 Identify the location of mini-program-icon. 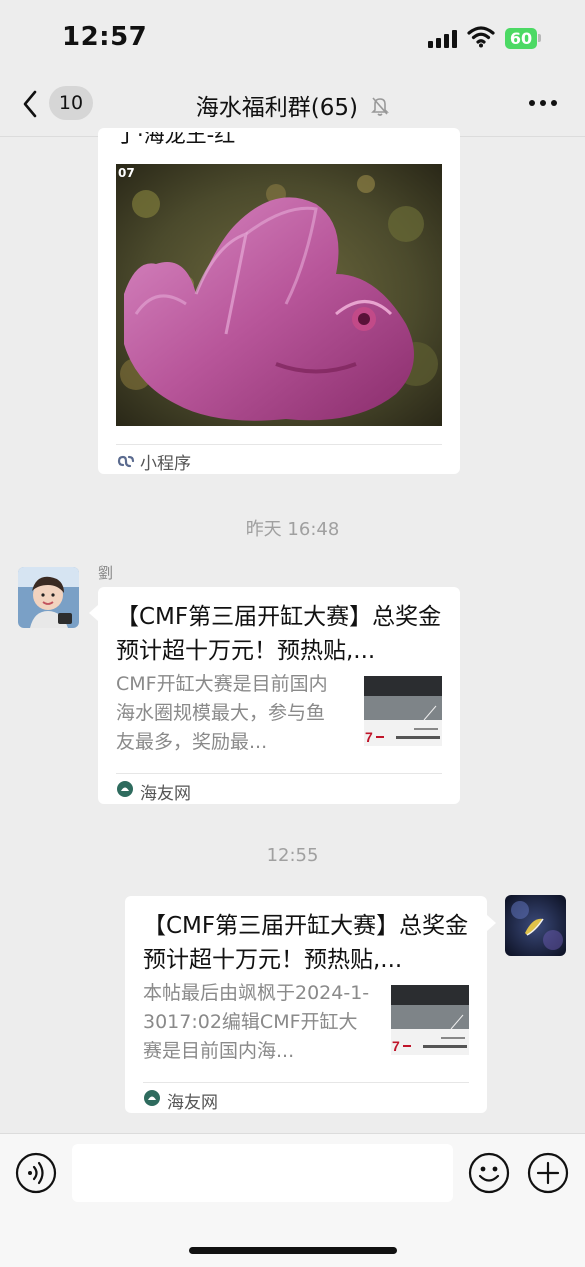
(126, 463).